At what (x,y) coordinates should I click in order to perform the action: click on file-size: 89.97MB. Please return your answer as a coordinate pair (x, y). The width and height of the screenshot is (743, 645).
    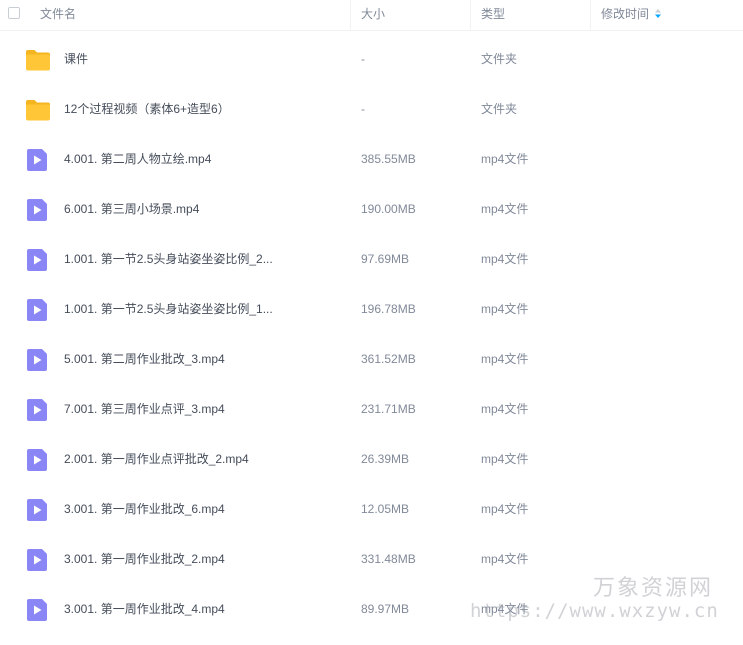
    Looking at the image, I should click on (385, 609).